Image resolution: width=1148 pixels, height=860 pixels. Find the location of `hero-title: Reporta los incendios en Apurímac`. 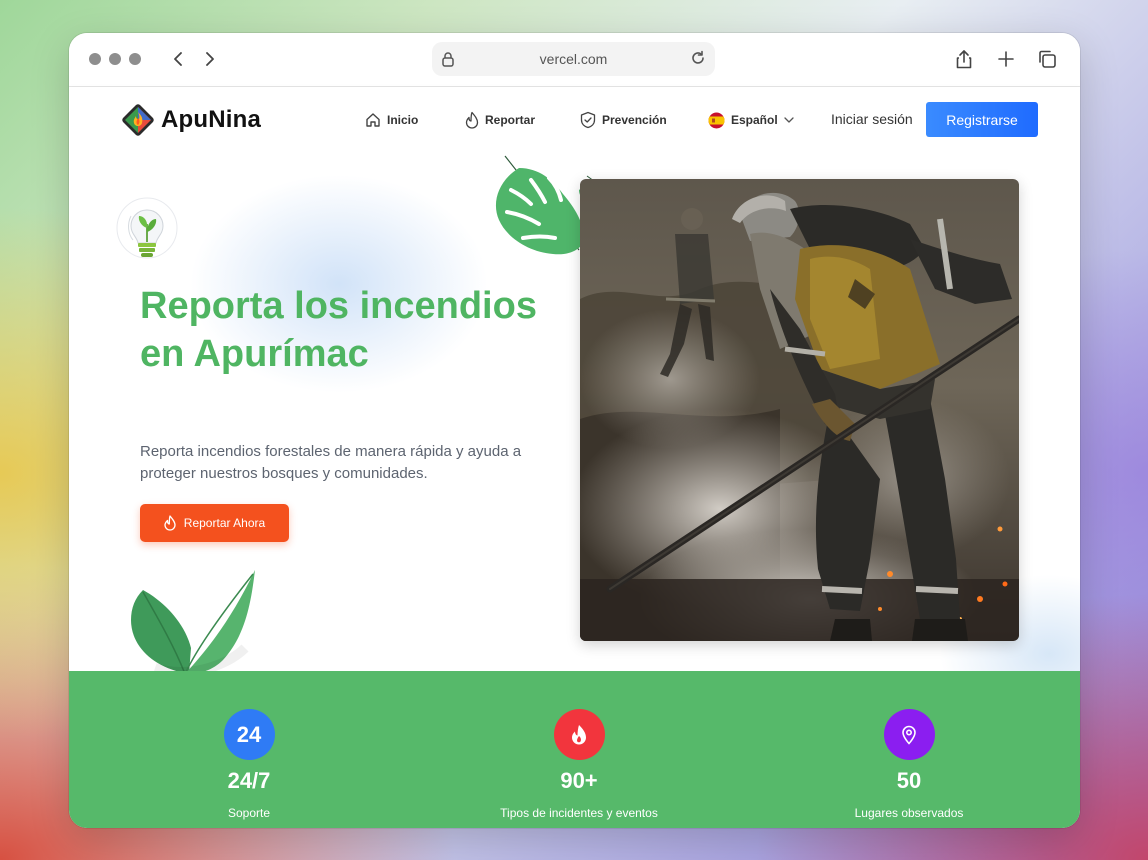

hero-title: Reporta los incendios en Apurímac is located at coordinates (338, 330).